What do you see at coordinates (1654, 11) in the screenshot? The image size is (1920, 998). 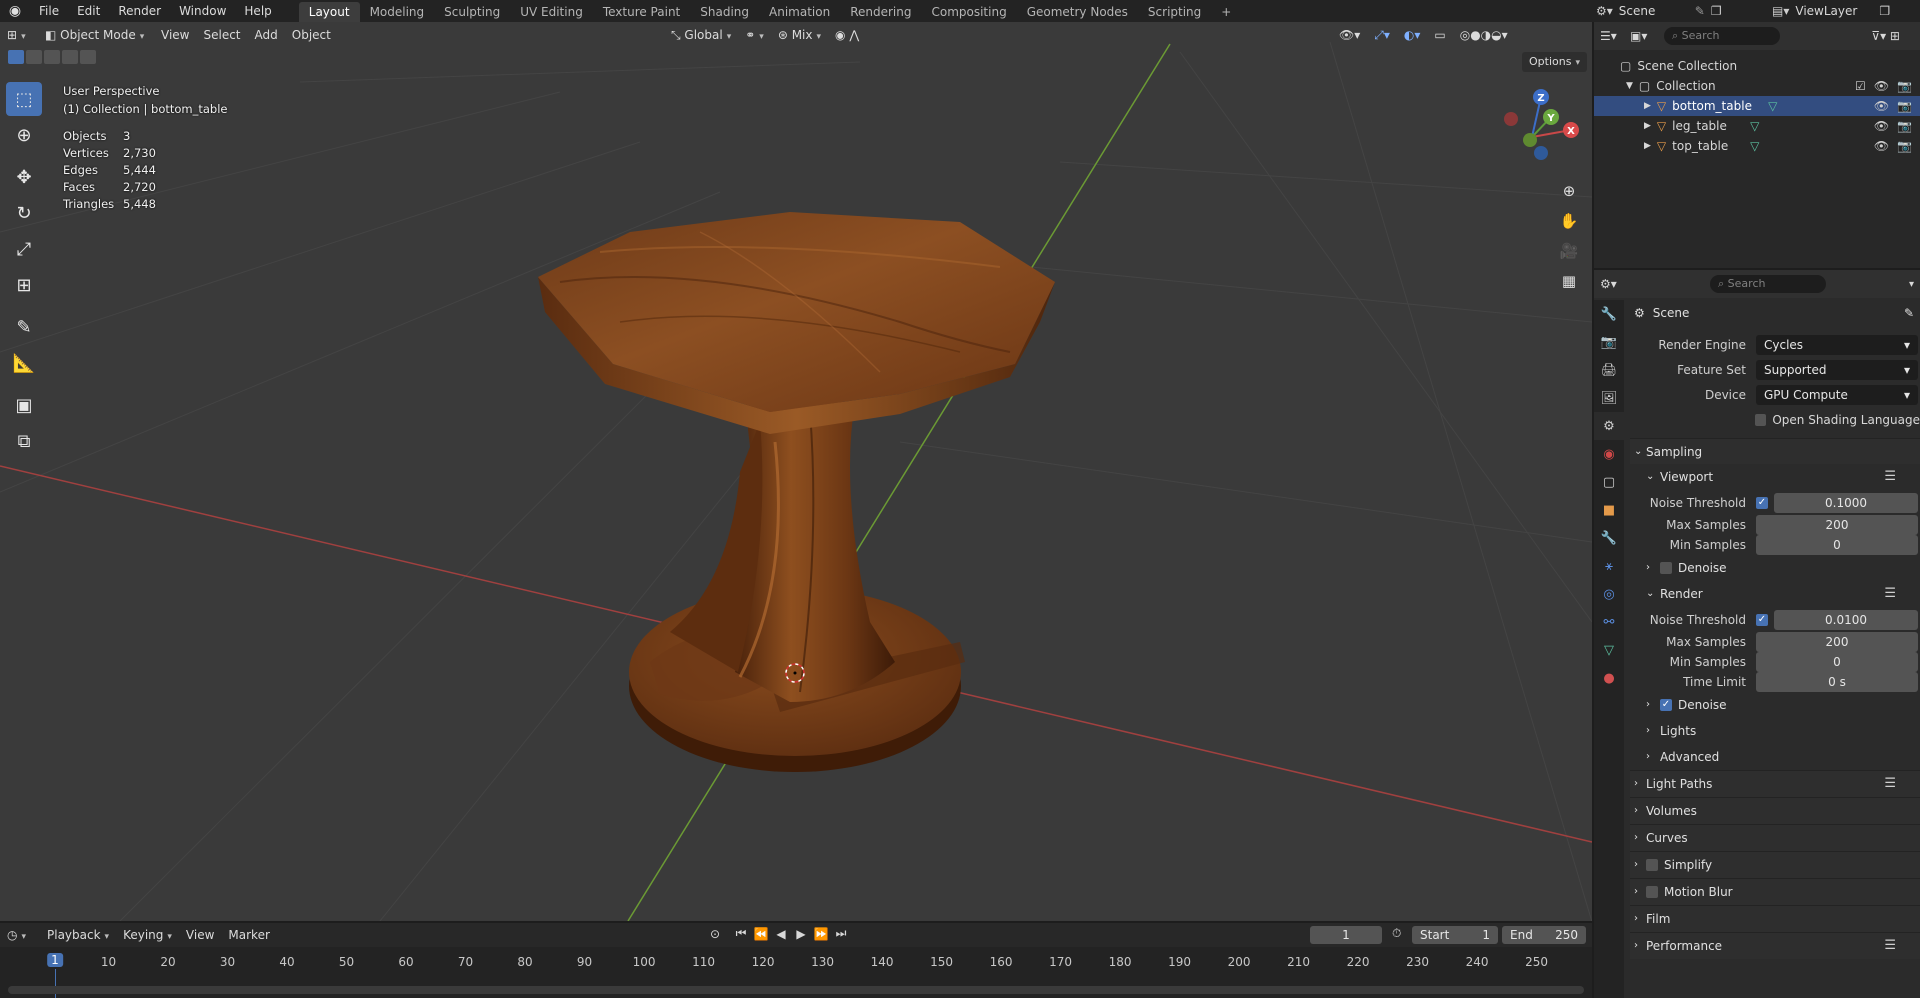 I see `scene-name: Scene` at bounding box center [1654, 11].